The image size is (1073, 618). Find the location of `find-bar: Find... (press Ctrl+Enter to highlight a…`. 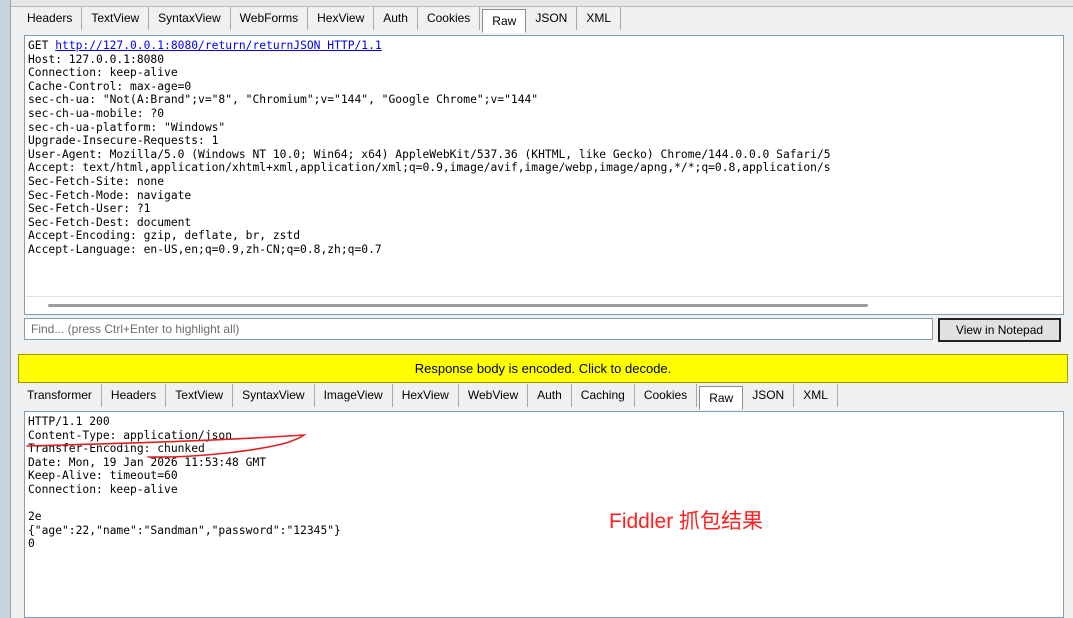

find-bar: Find... (press Ctrl+Enter to highlight a… is located at coordinates (544, 330).